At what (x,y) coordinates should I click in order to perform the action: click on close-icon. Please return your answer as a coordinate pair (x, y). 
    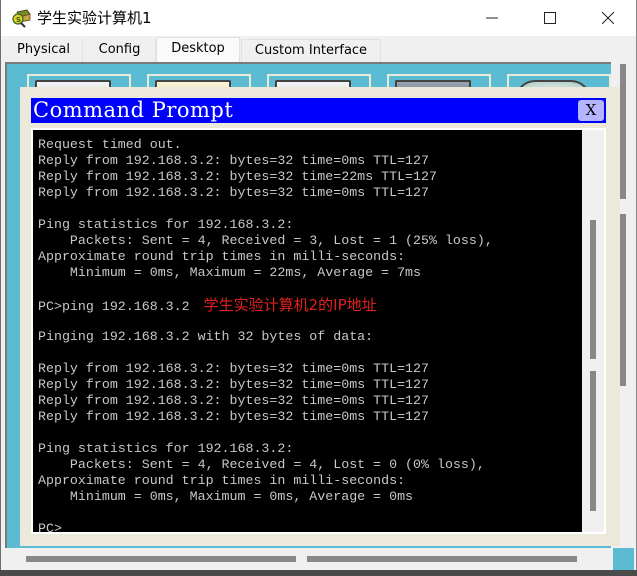
    Looking at the image, I should click on (608, 18).